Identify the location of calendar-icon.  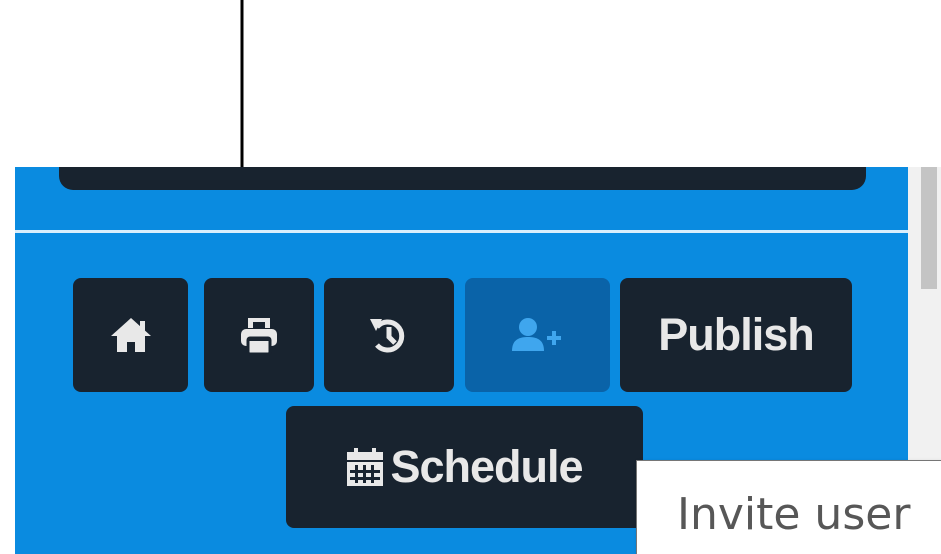
(365, 467).